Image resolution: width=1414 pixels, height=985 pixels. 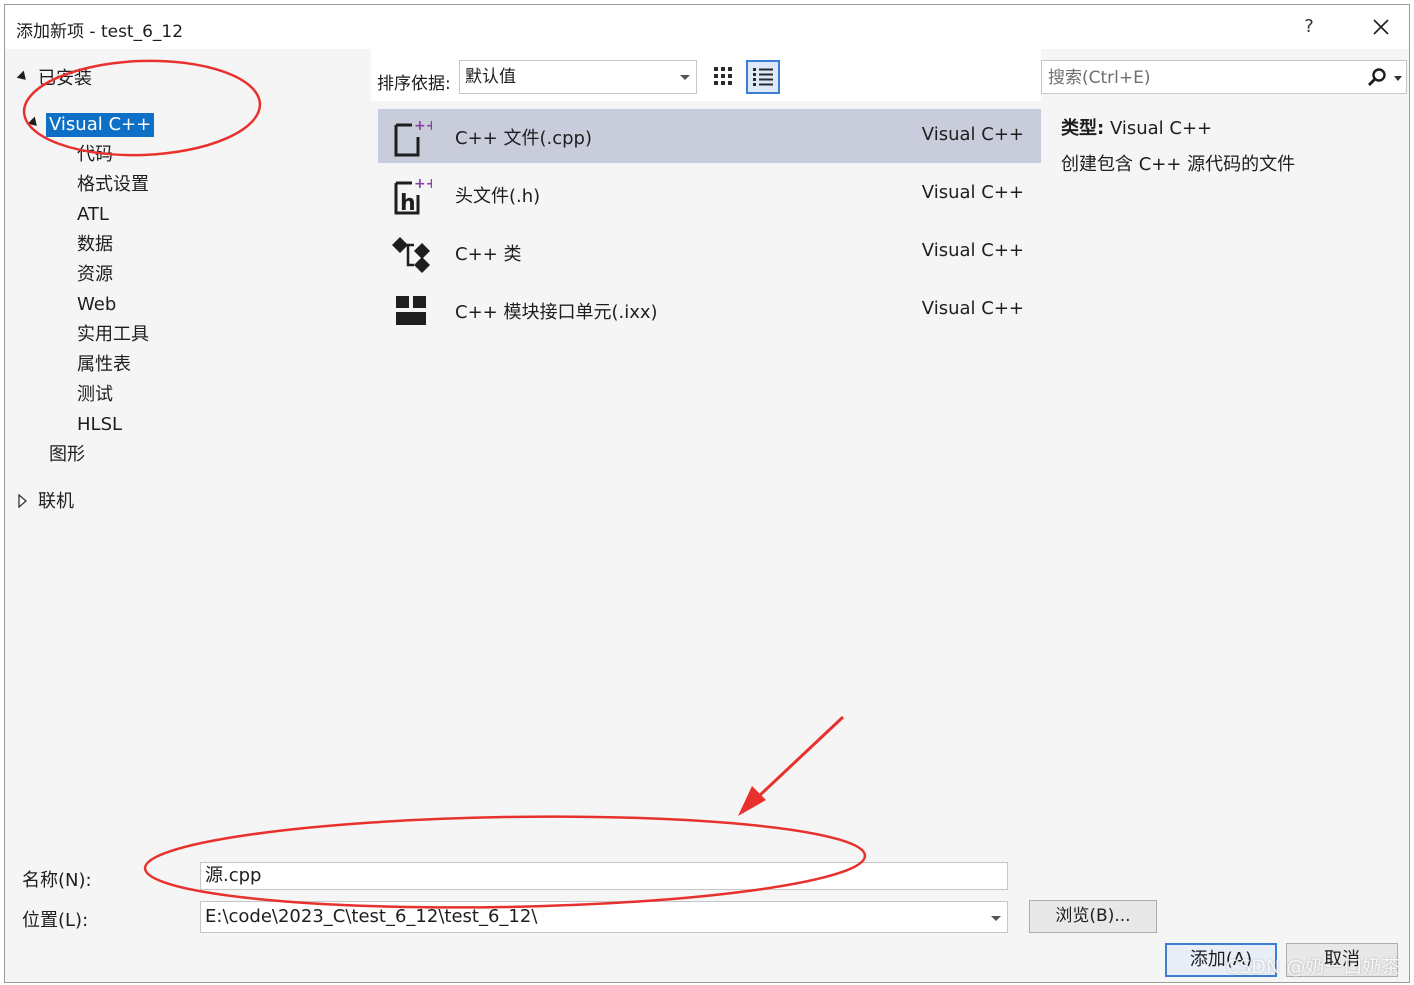 I want to click on type-info: 类型: Visual C++, so click(x=1136, y=127).